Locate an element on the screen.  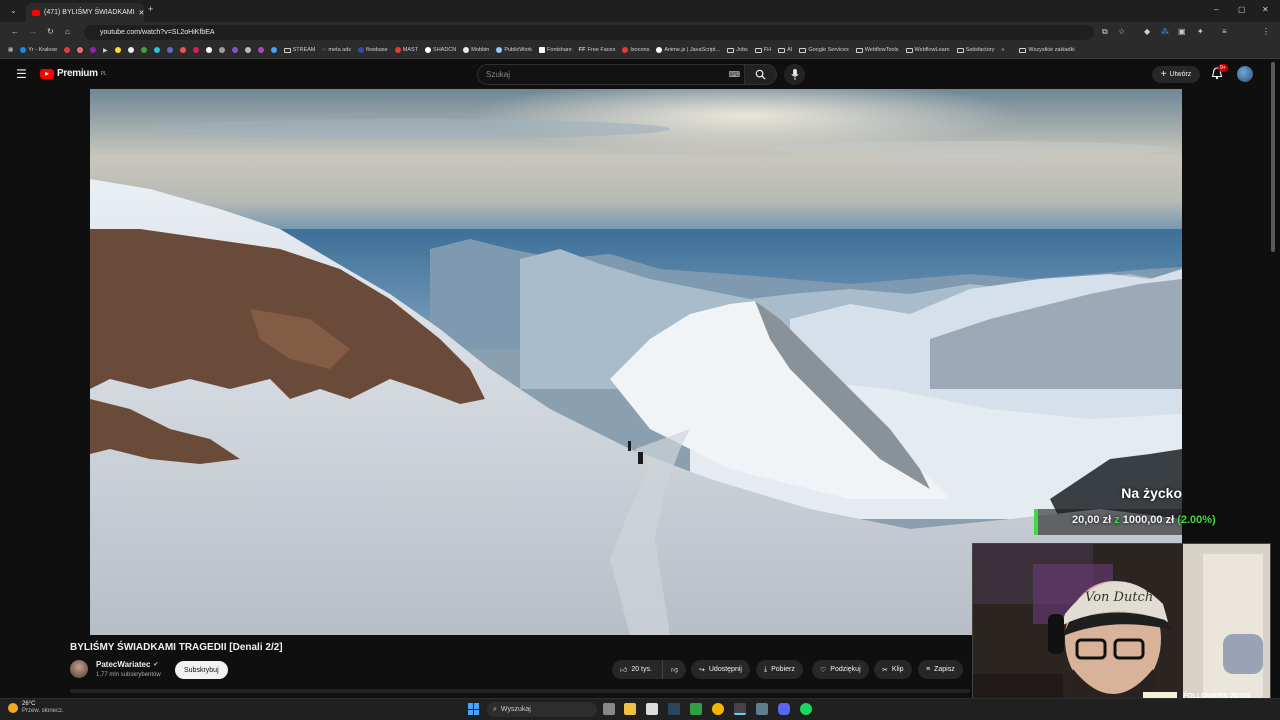
steam-icon is located at coordinates (674, 709).